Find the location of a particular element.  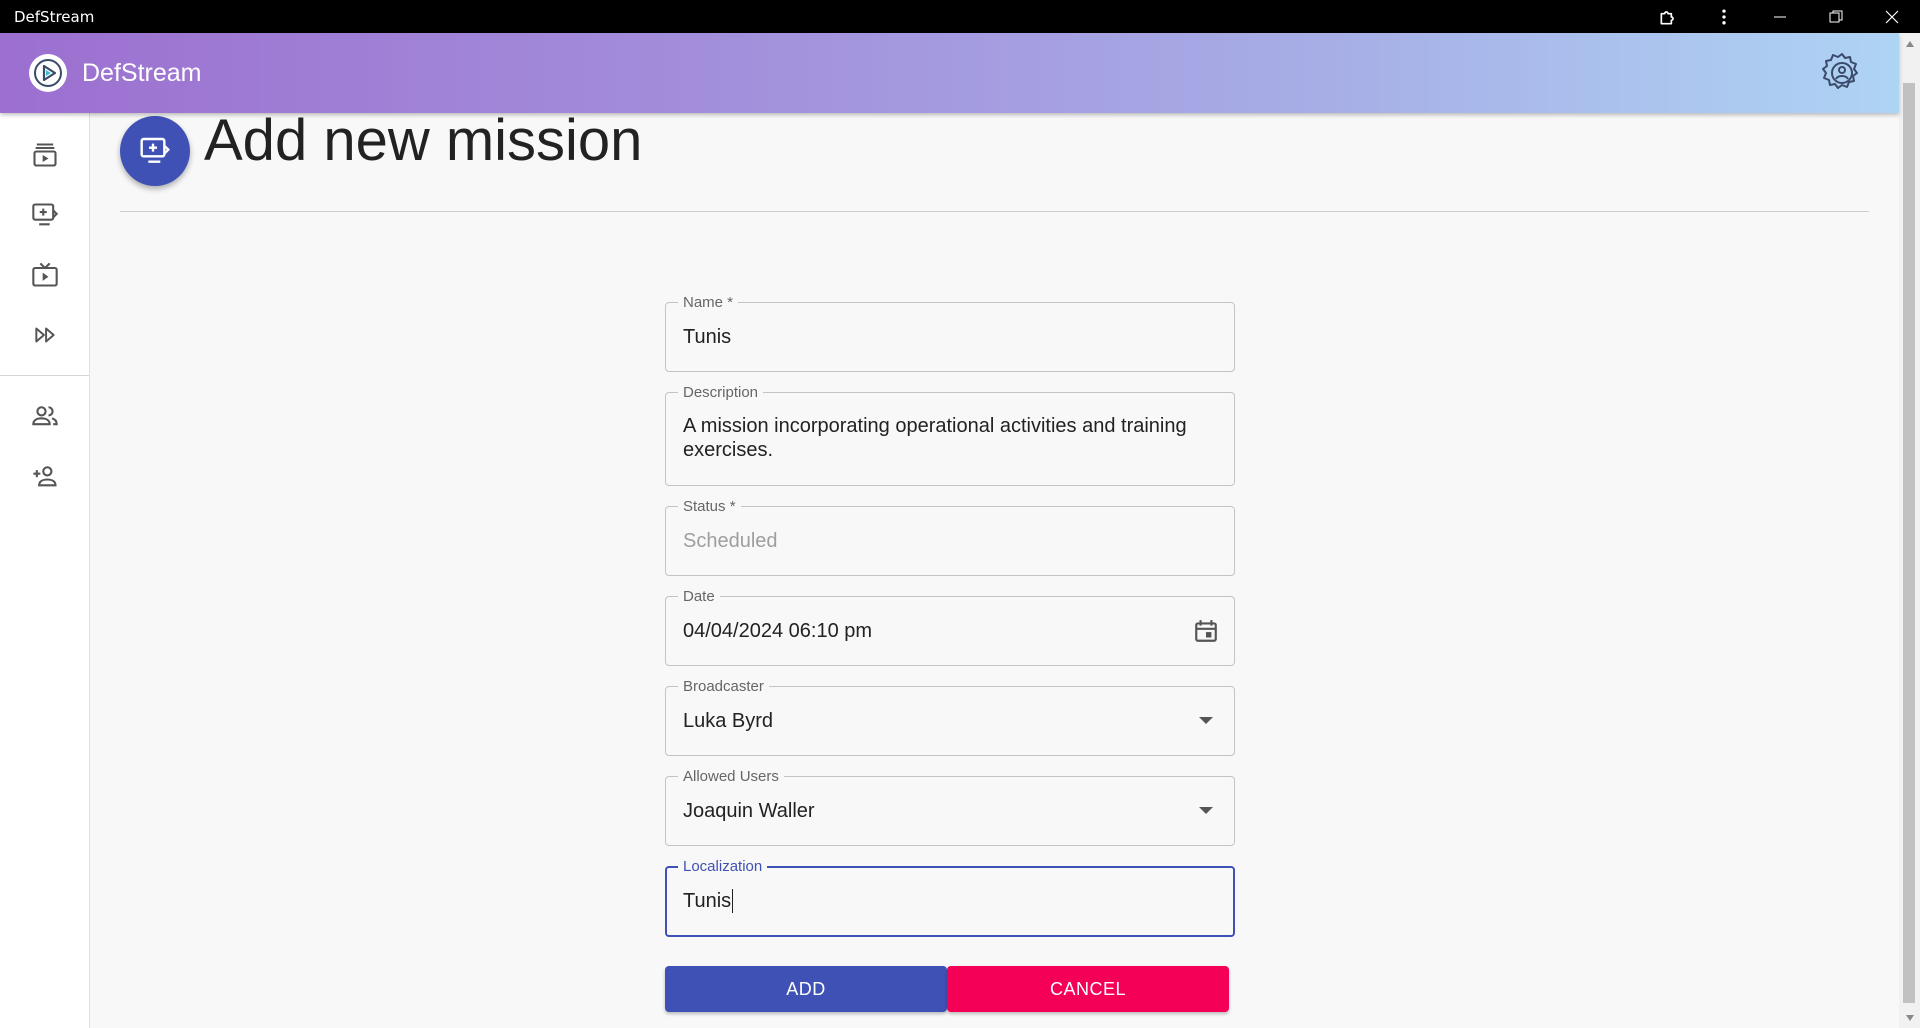

scrollbar-thumb is located at coordinates (1909, 543).